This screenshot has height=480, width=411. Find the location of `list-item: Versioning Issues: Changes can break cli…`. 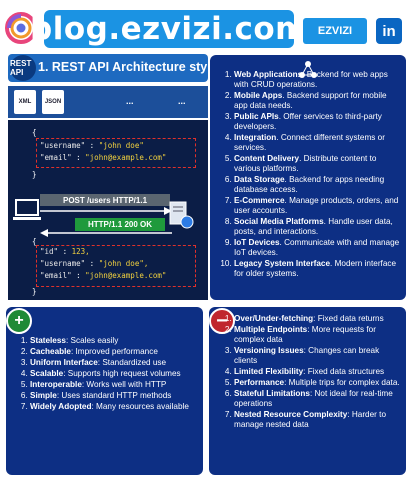

list-item: Versioning Issues: Changes can break cli… is located at coordinates (318, 356).